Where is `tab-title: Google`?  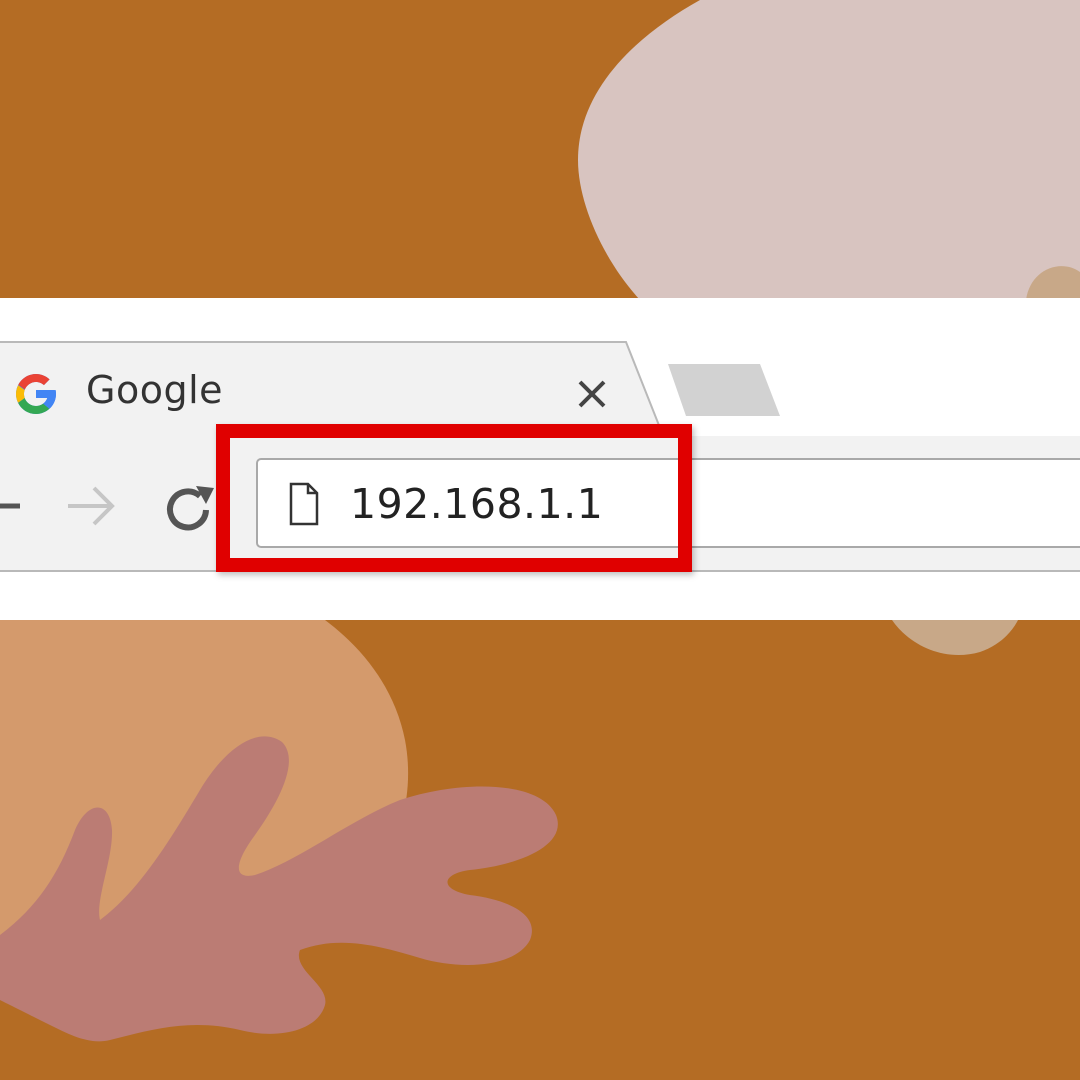
tab-title: Google is located at coordinates (155, 390).